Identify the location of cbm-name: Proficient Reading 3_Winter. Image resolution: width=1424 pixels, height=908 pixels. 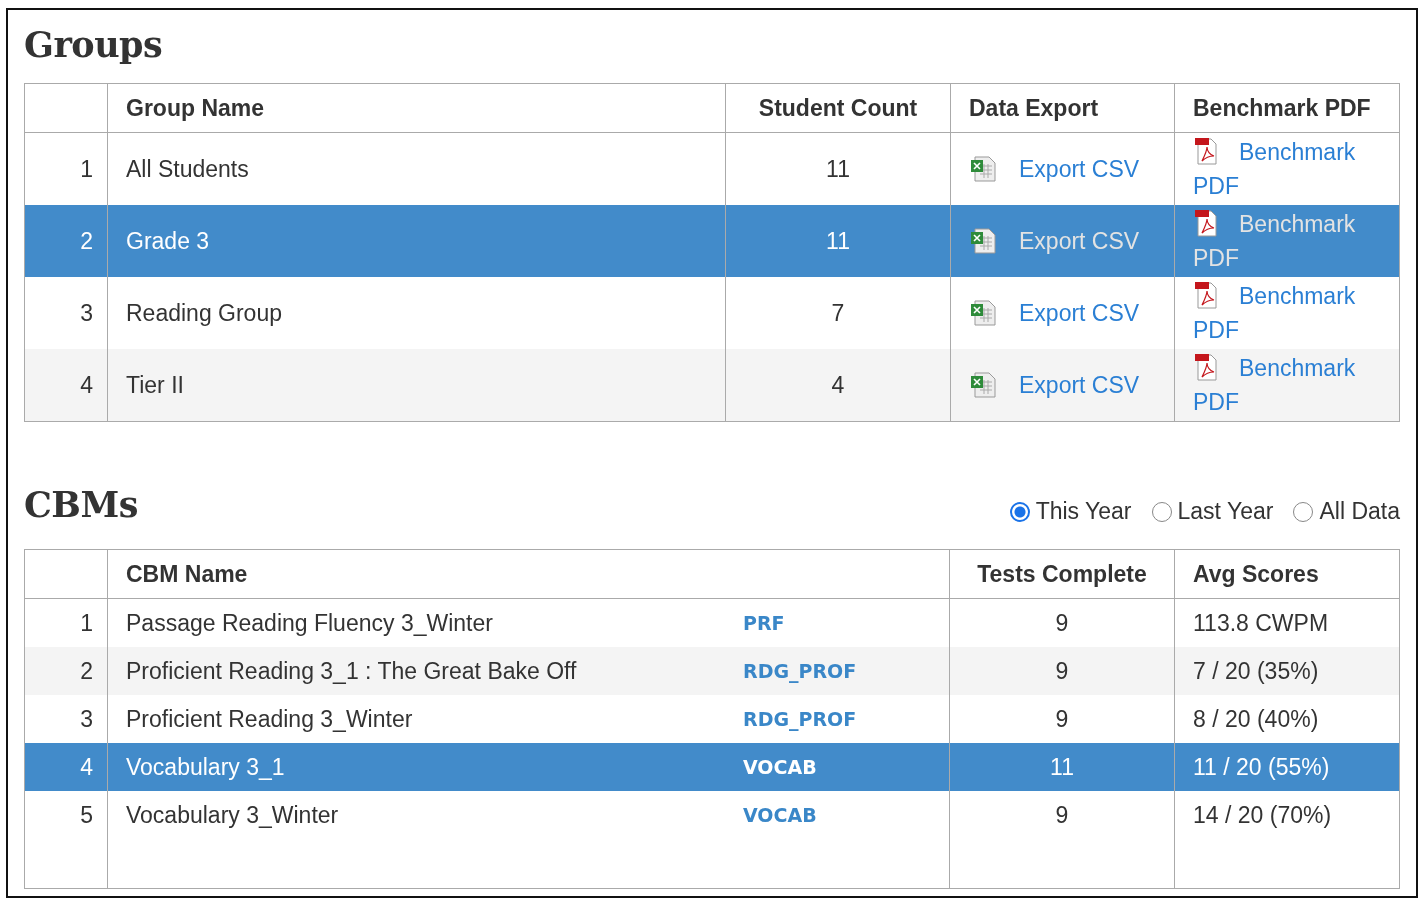
(270, 719).